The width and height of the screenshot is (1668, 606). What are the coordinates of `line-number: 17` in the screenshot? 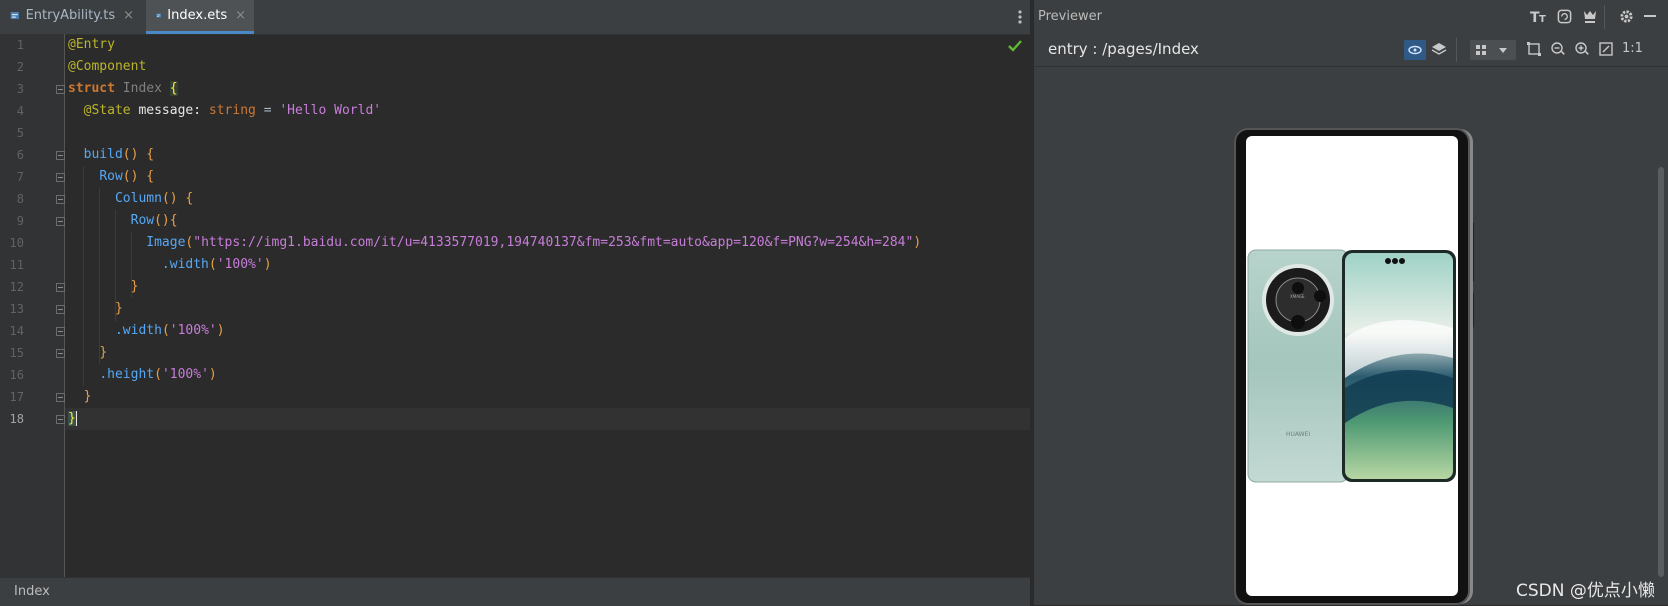 It's located at (16, 397).